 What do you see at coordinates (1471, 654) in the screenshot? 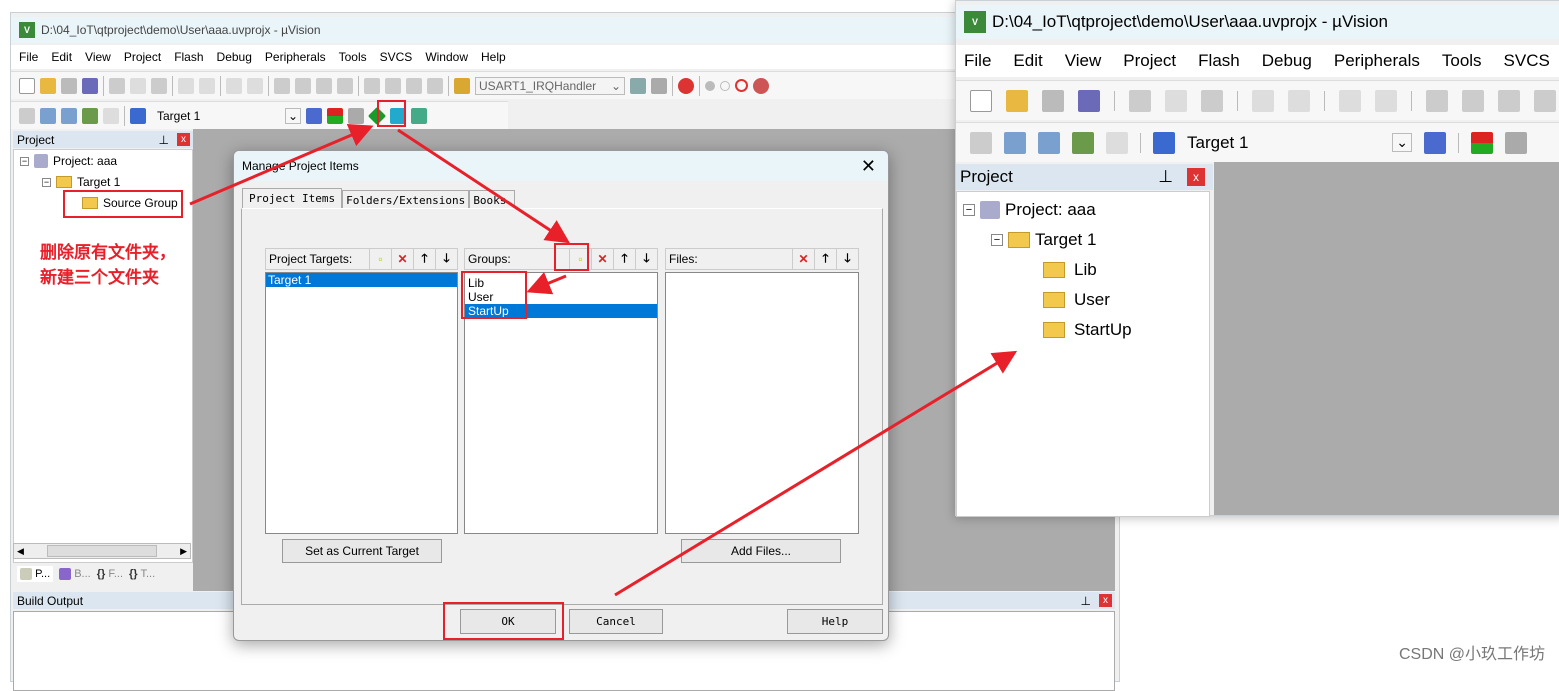
I see `watermark: CSDN @小玖工作坊` at bounding box center [1471, 654].